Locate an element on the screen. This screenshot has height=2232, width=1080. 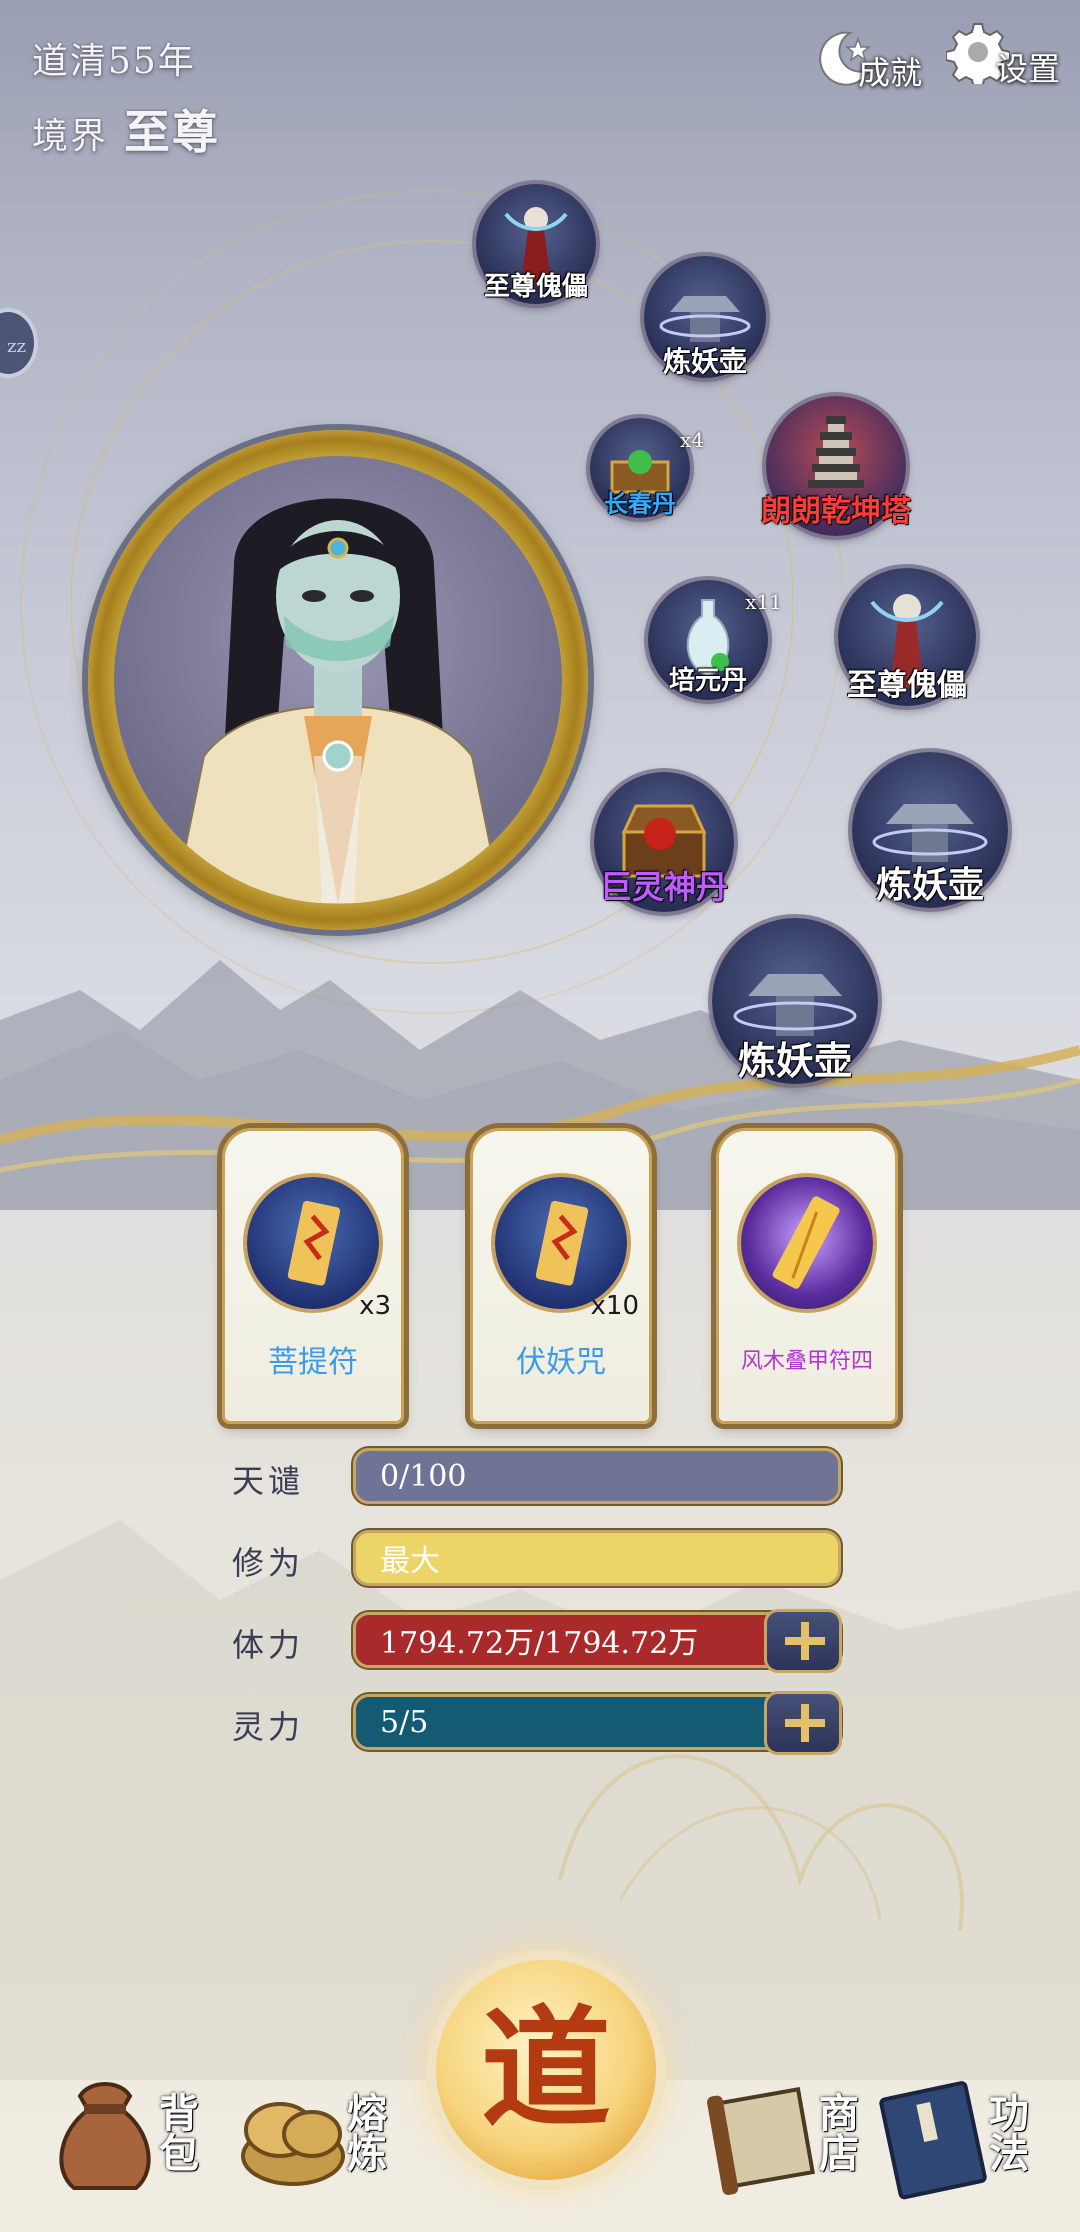
talisman-card: x3 菩提符 is located at coordinates (313, 1276).